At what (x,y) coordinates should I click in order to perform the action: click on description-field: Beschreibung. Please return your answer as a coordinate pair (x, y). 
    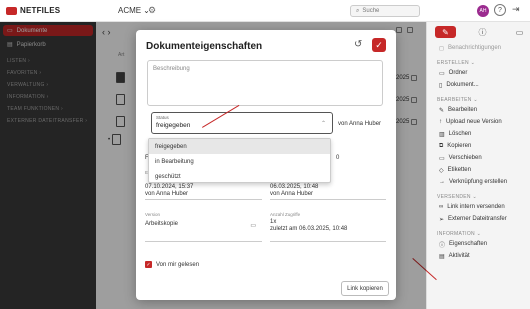
    Looking at the image, I should click on (265, 83).